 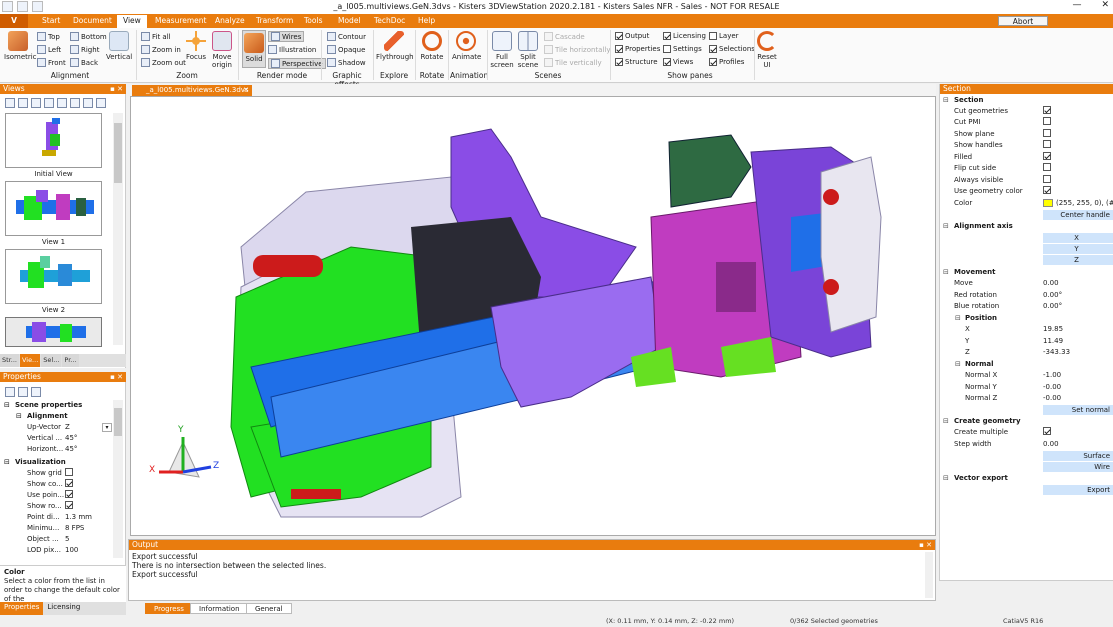 I want to click on create-multiple-row: Create multiple, so click(x=1026, y=432).